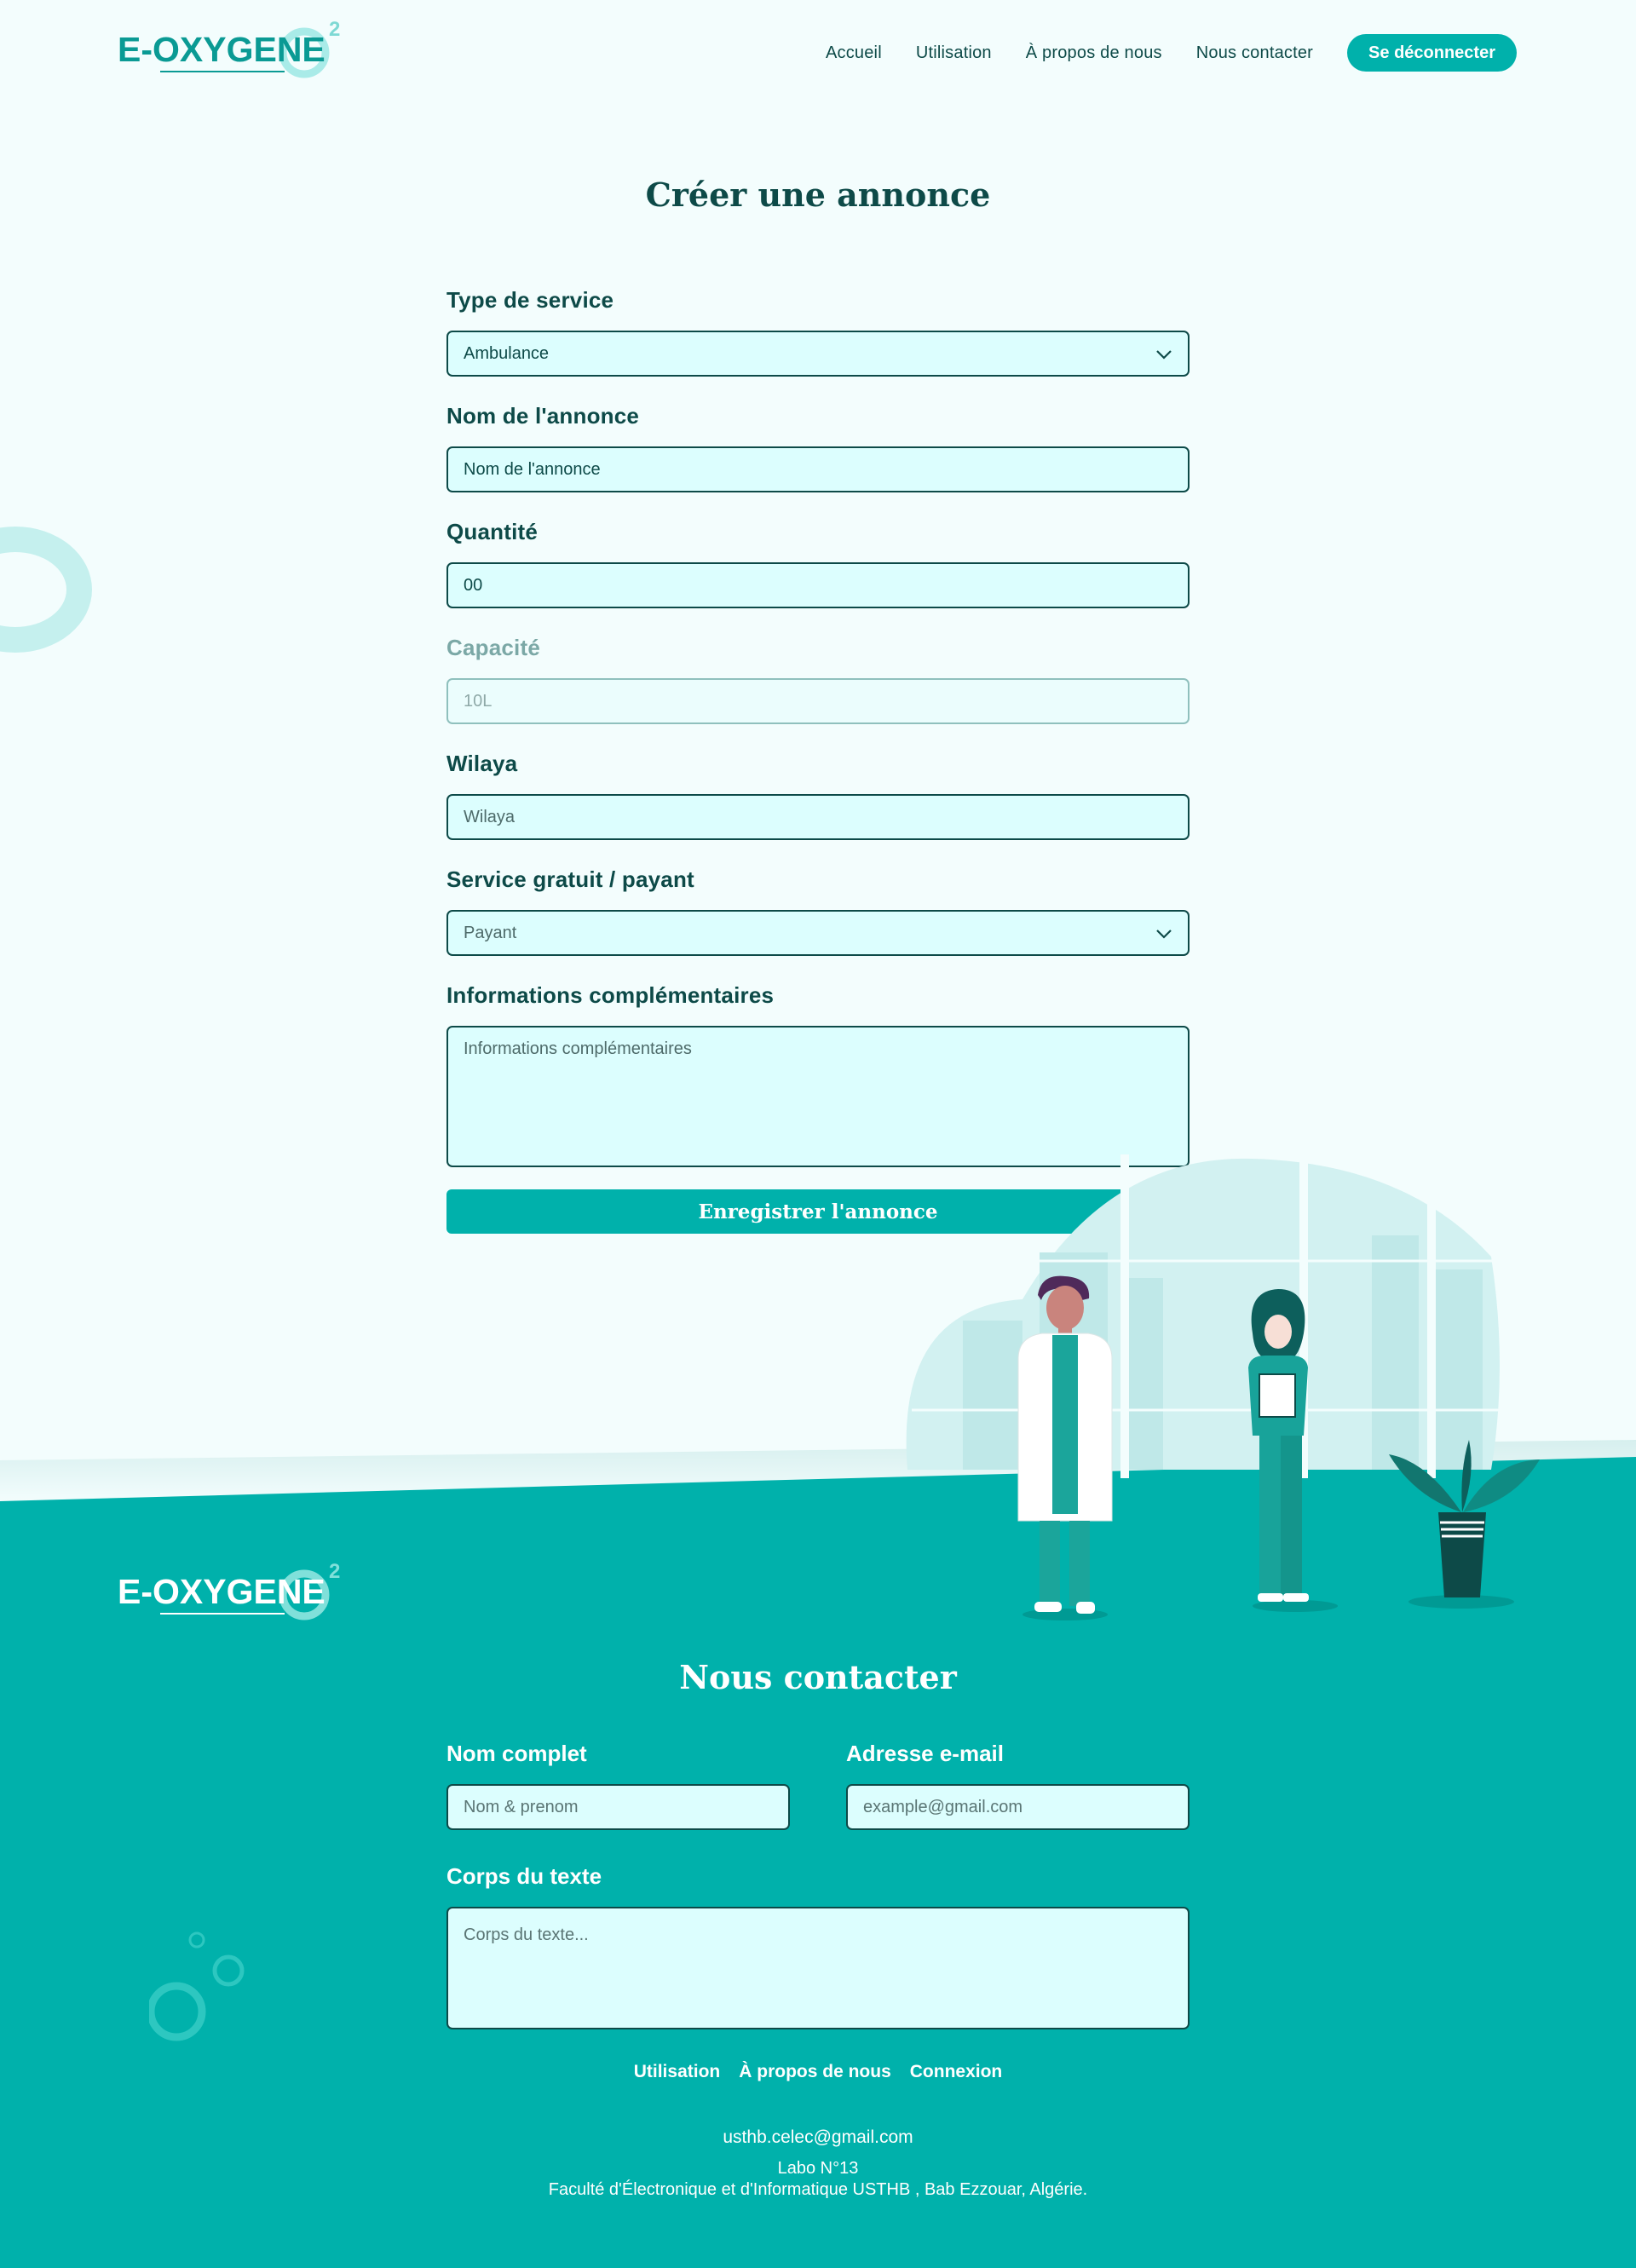 This screenshot has height=2268, width=1636. Describe the element at coordinates (492, 532) in the screenshot. I see `quantity-label: Quantité` at that location.